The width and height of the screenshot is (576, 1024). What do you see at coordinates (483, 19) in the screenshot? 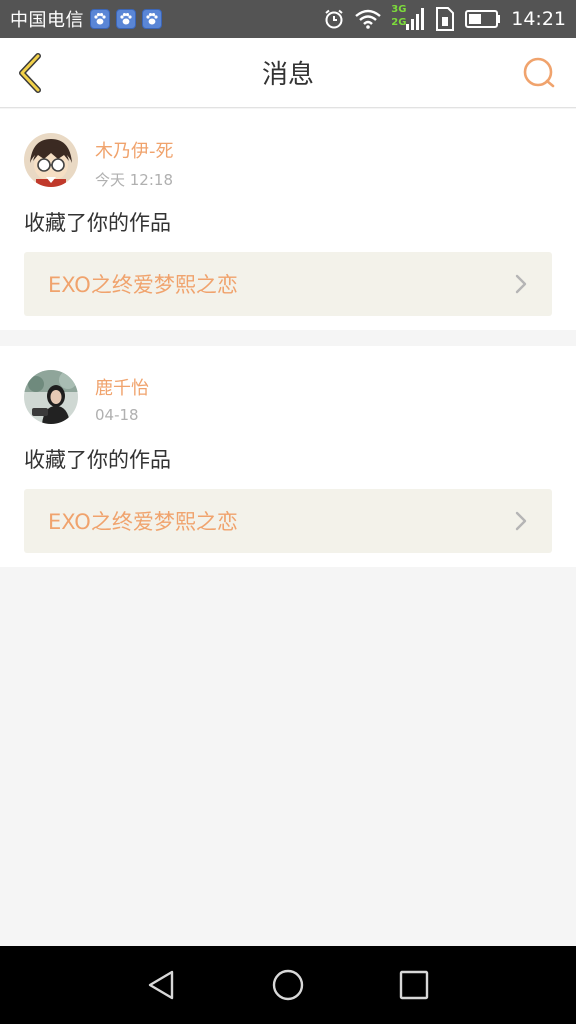
I see `battery-icon` at bounding box center [483, 19].